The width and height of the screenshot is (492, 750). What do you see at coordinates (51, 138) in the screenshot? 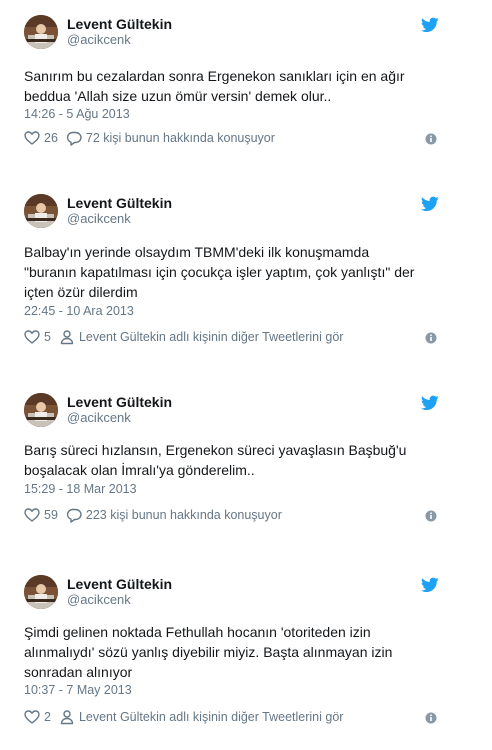
I see `like-count: 26` at bounding box center [51, 138].